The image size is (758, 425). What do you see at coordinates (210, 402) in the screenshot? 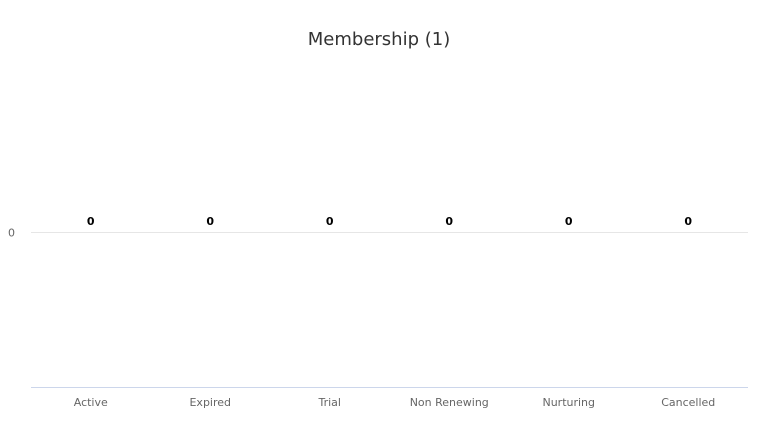
I see `x-tick-label: Expired` at bounding box center [210, 402].